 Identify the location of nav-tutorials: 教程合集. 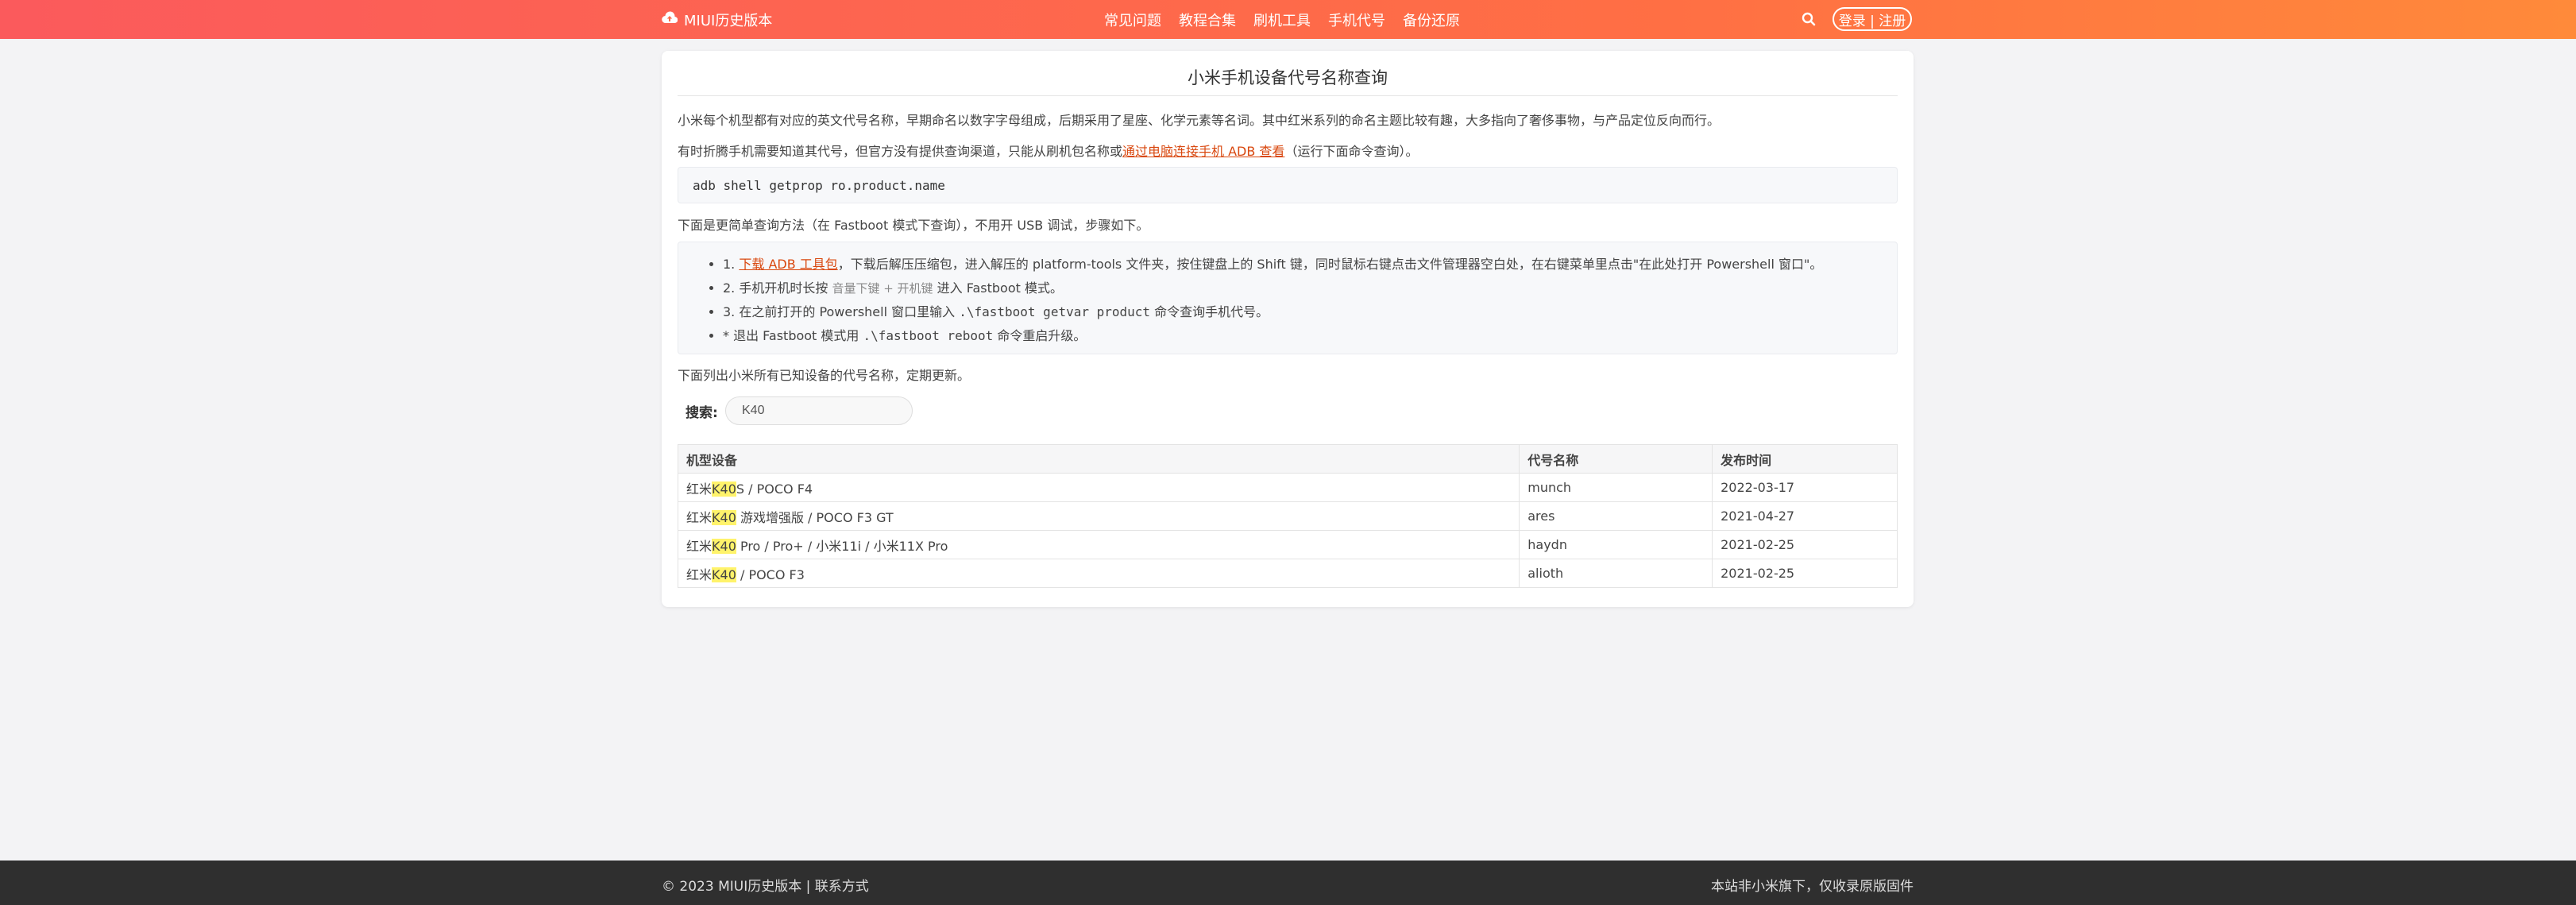
(1207, 20).